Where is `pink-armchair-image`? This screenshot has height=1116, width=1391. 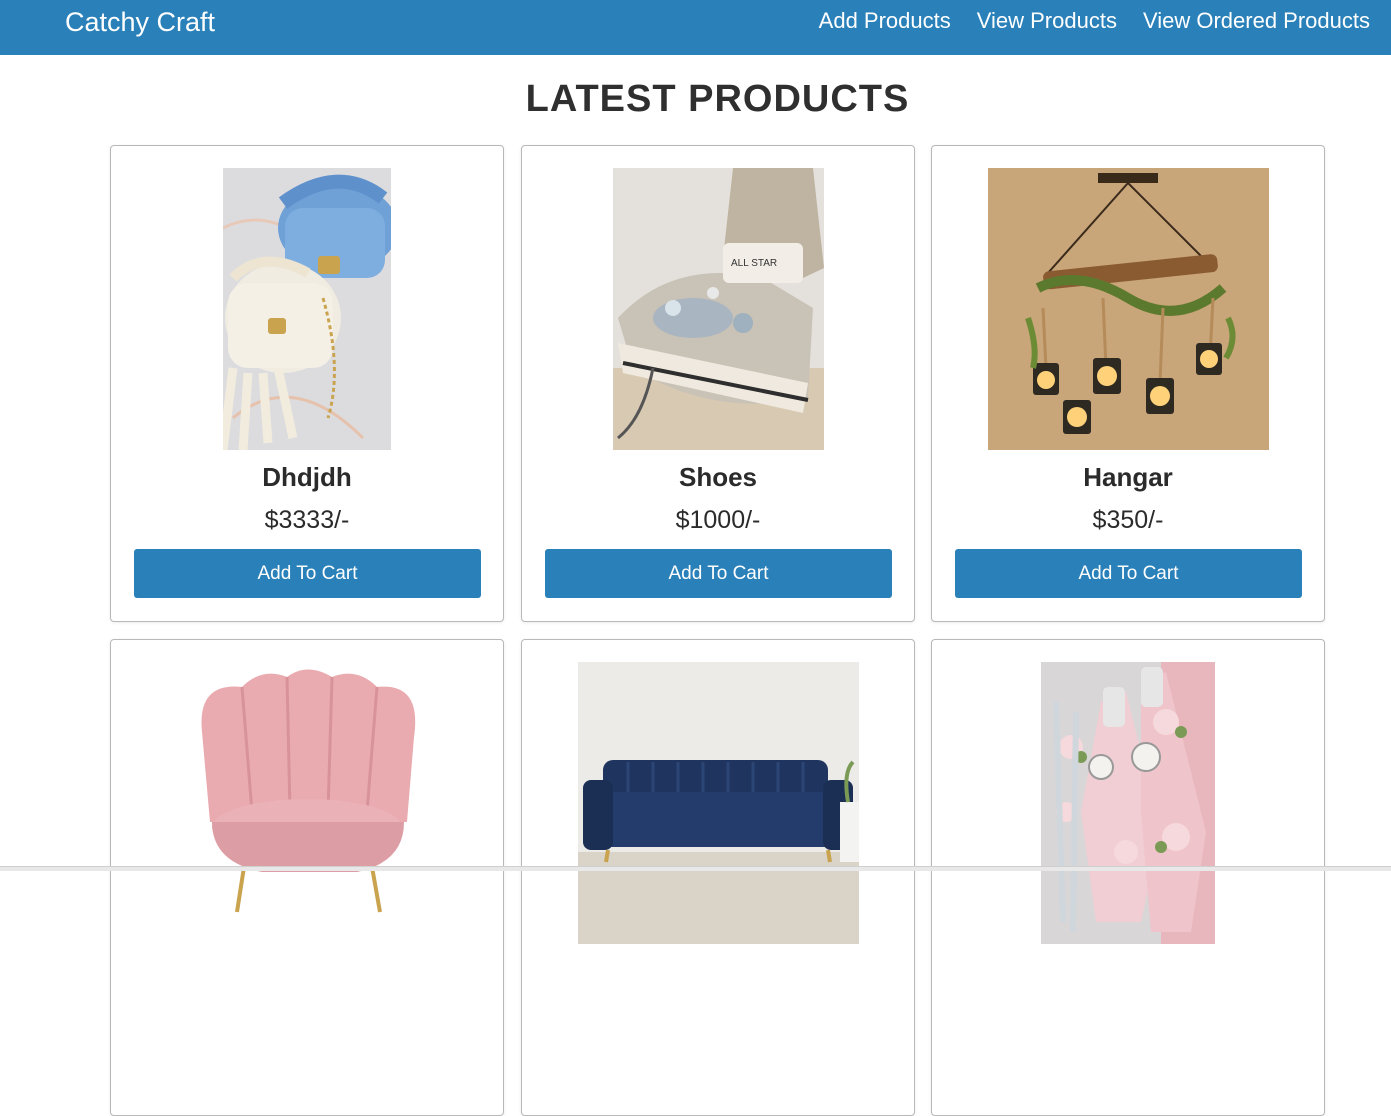
pink-armchair-image is located at coordinates (307, 803).